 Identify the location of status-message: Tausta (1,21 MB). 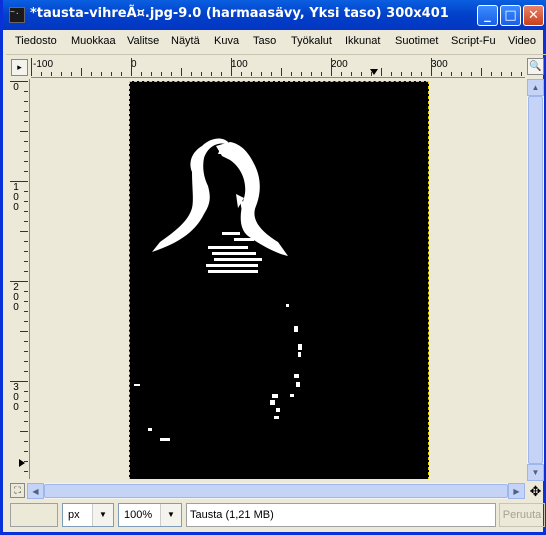
(341, 515).